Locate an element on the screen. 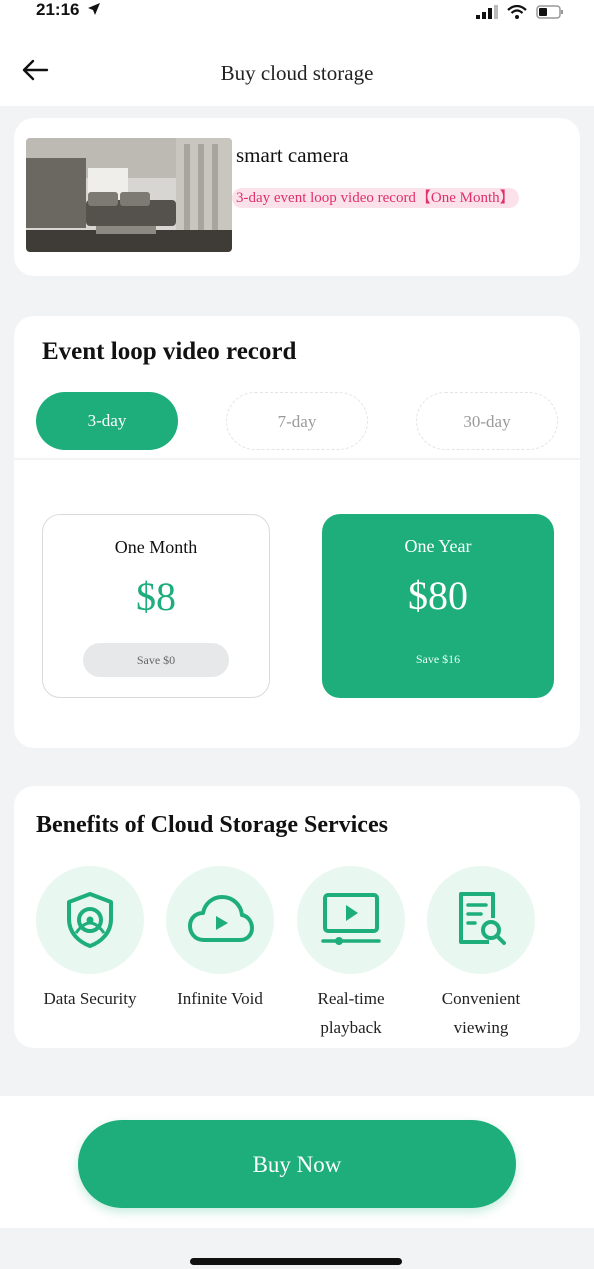 This screenshot has width=594, height=1269. page-title: Buy cloud storage is located at coordinates (297, 73).